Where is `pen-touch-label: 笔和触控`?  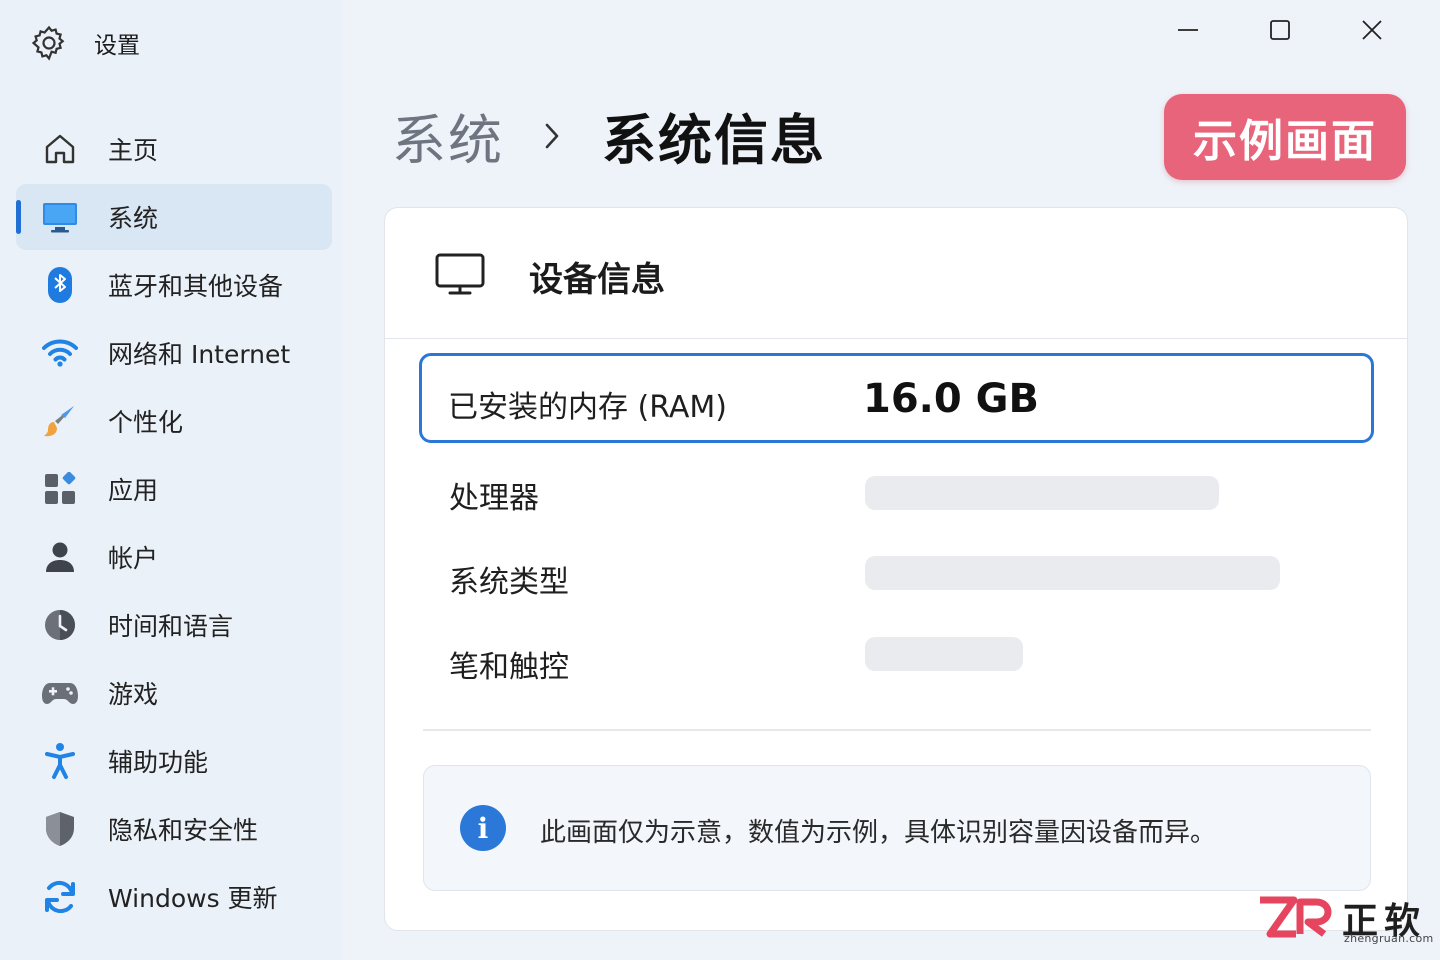
pen-touch-label: 笔和触控 is located at coordinates (509, 667).